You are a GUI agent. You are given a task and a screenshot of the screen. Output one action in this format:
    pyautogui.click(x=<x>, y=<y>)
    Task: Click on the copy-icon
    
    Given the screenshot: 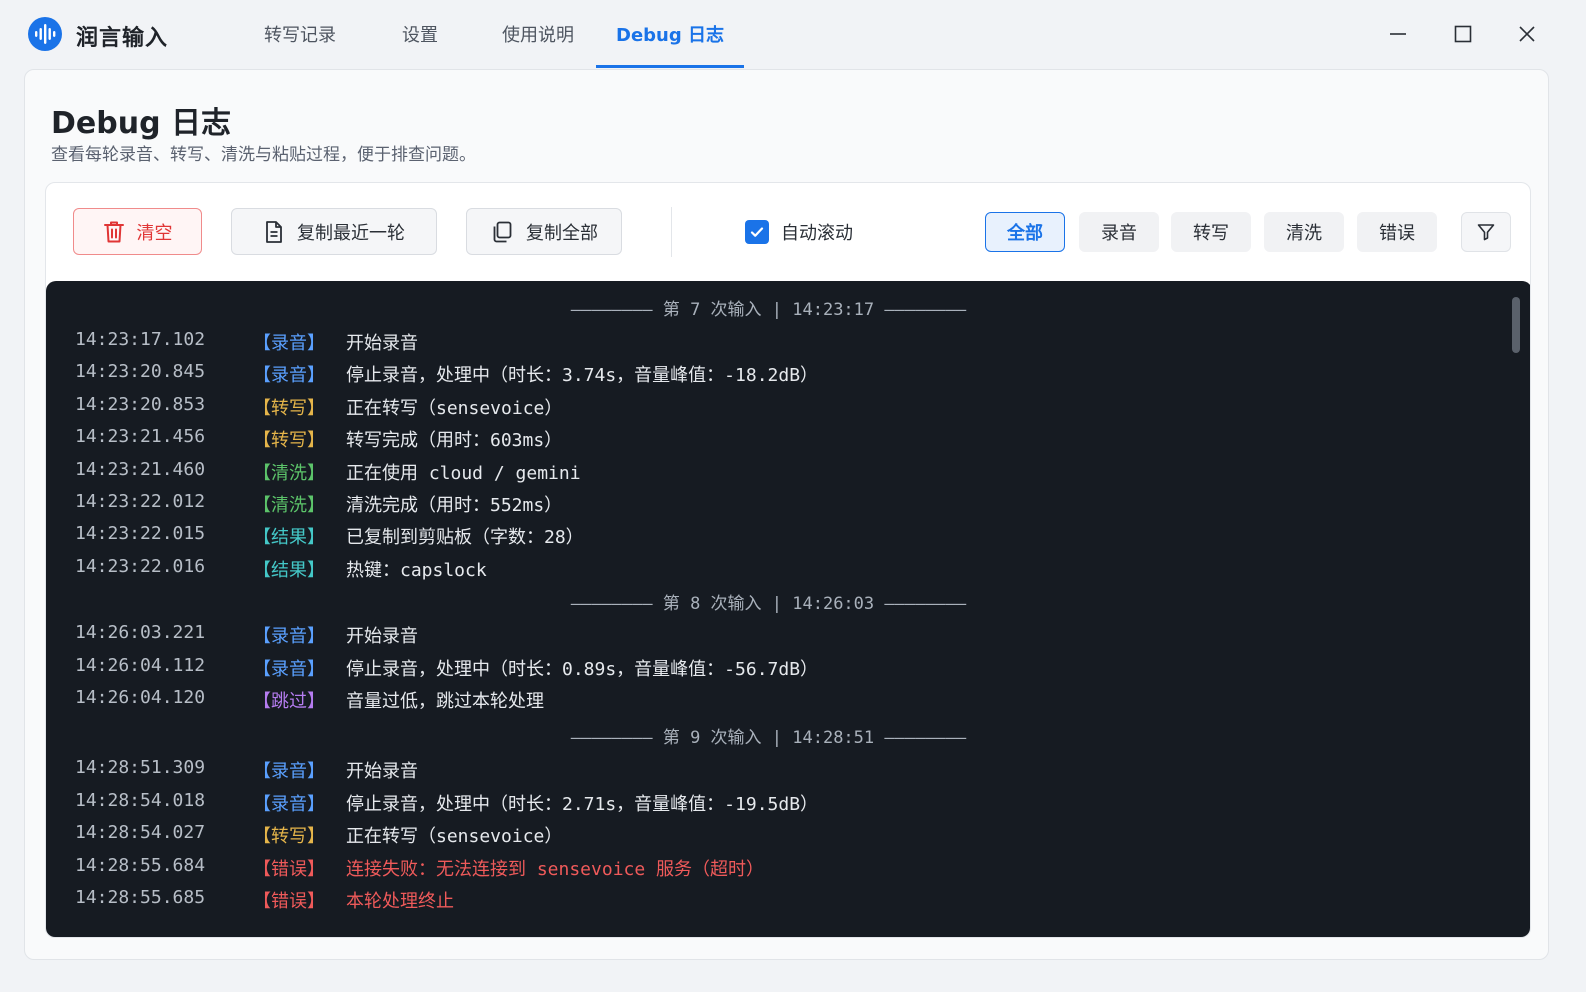 What is the action you would take?
    pyautogui.click(x=502, y=231)
    